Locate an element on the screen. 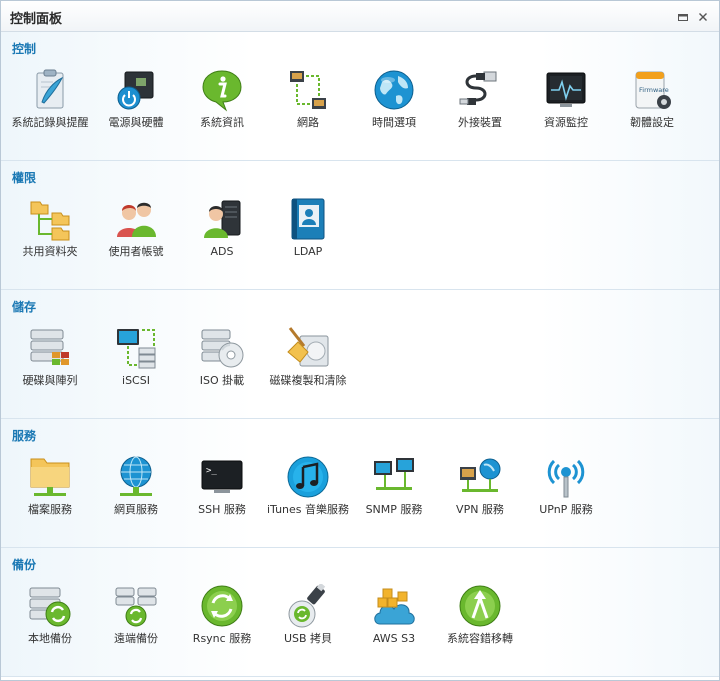 The image size is (720, 681). item-label: 電源與硬體 is located at coordinates (136, 122).